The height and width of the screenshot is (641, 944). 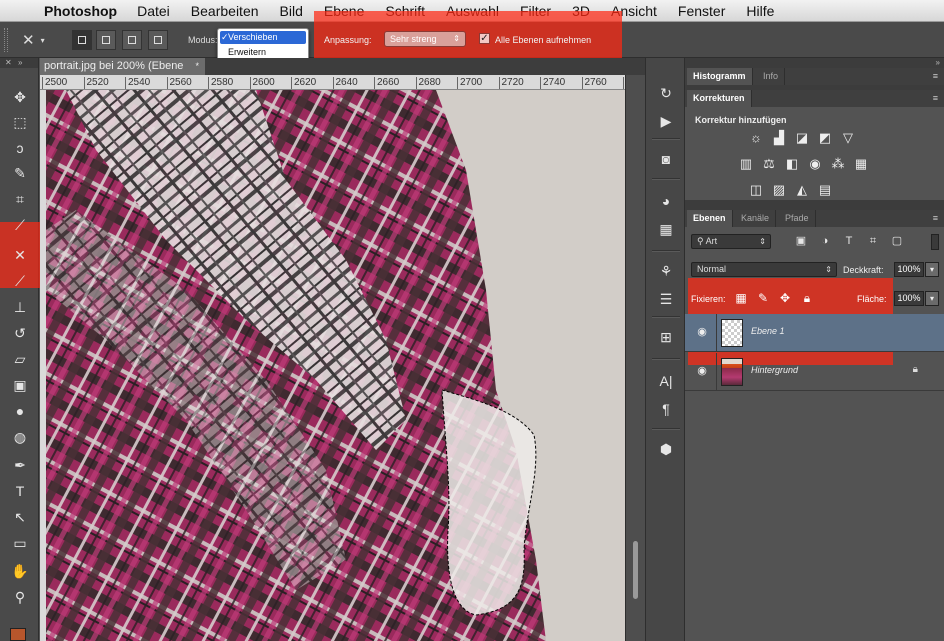 What do you see at coordinates (122, 66) in the screenshot?
I see `document-tab: portrait.jpg bei 200% (Ebene *` at bounding box center [122, 66].